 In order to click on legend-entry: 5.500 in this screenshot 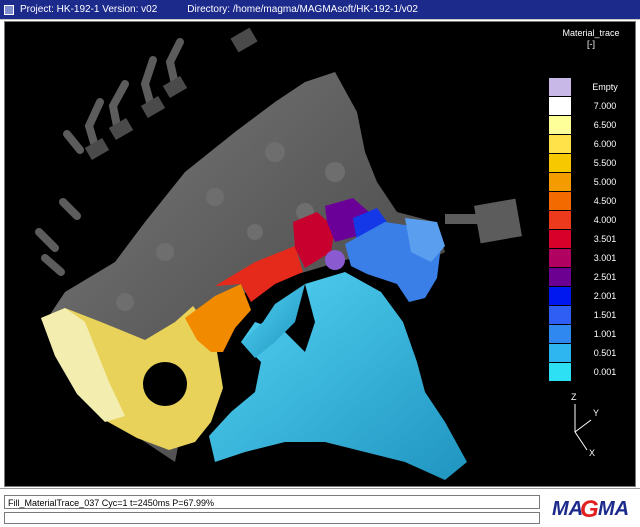, I will do `click(590, 163)`.